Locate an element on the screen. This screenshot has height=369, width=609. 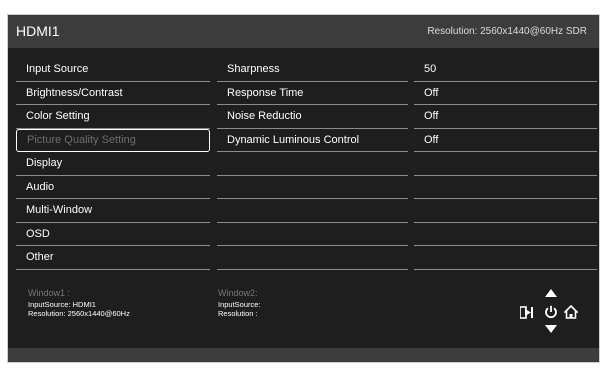
value-sharpness: 50 is located at coordinates (505, 70).